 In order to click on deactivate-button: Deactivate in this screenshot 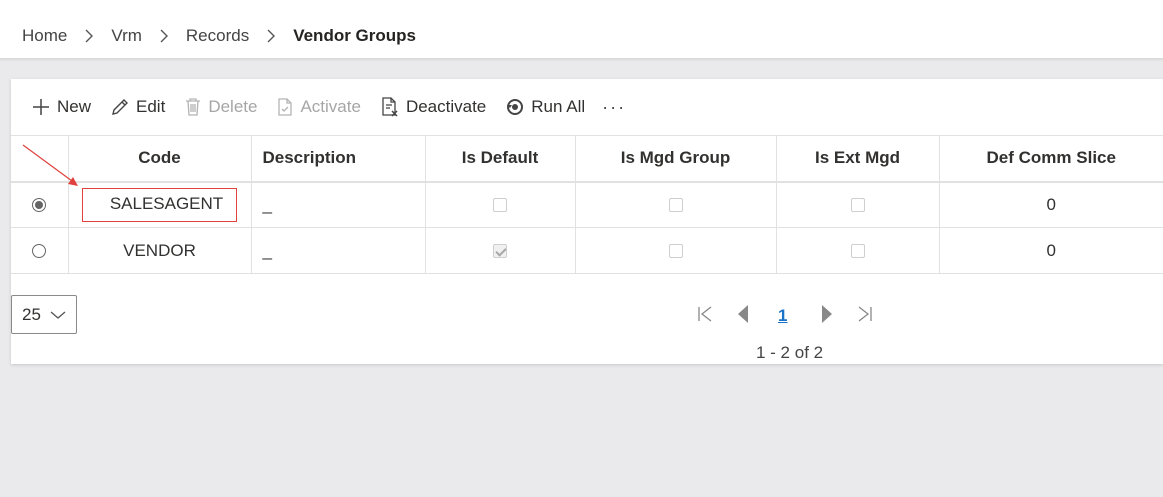, I will do `click(433, 107)`.